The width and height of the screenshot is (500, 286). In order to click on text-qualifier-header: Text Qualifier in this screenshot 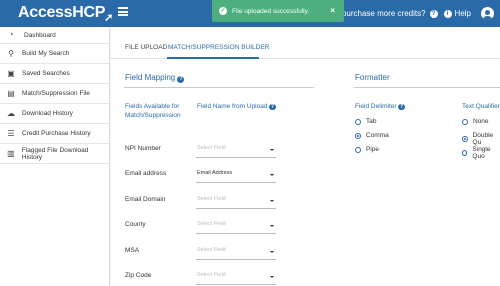, I will do `click(481, 106)`.